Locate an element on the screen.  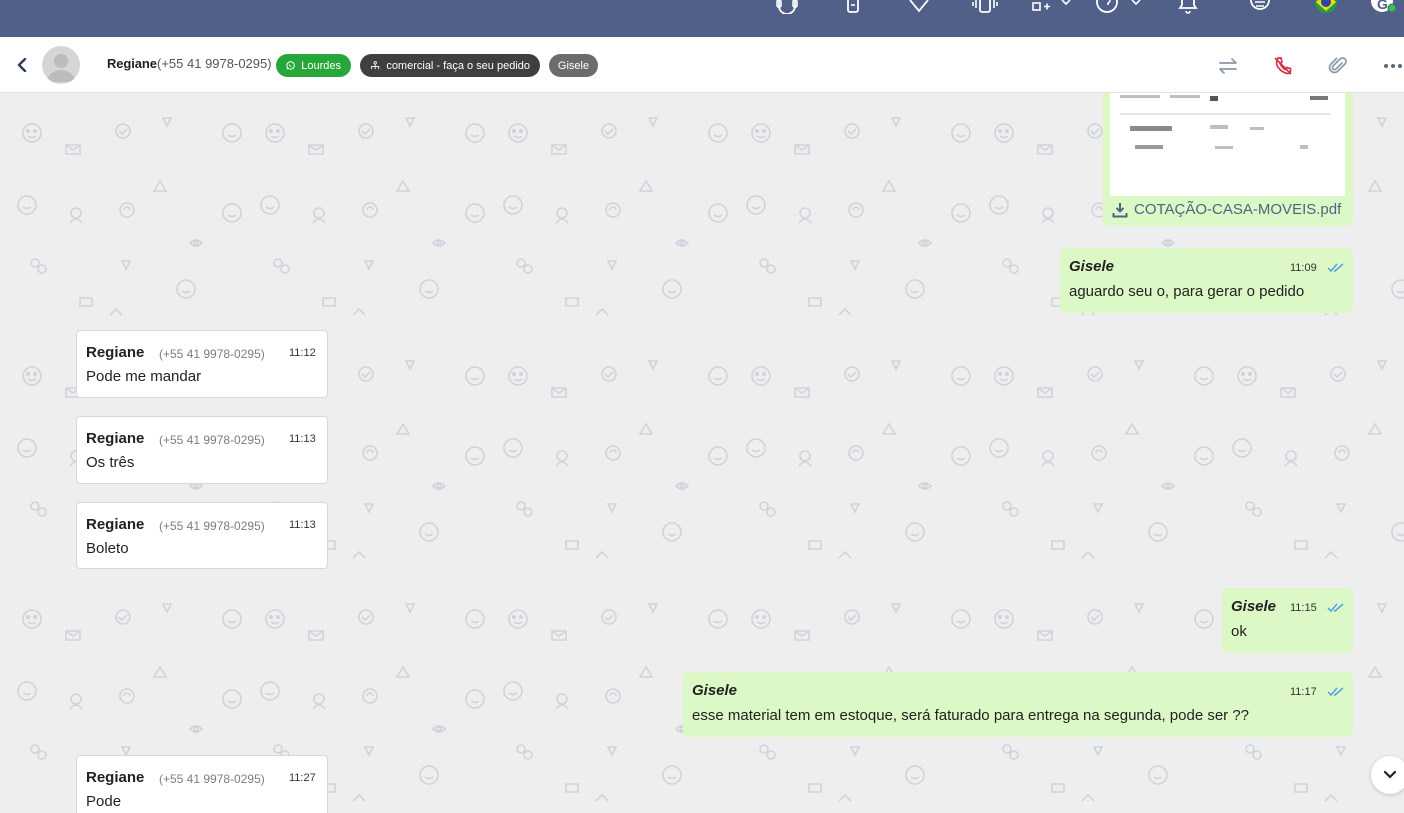
brazil-flag-icon is located at coordinates (1326, 7).